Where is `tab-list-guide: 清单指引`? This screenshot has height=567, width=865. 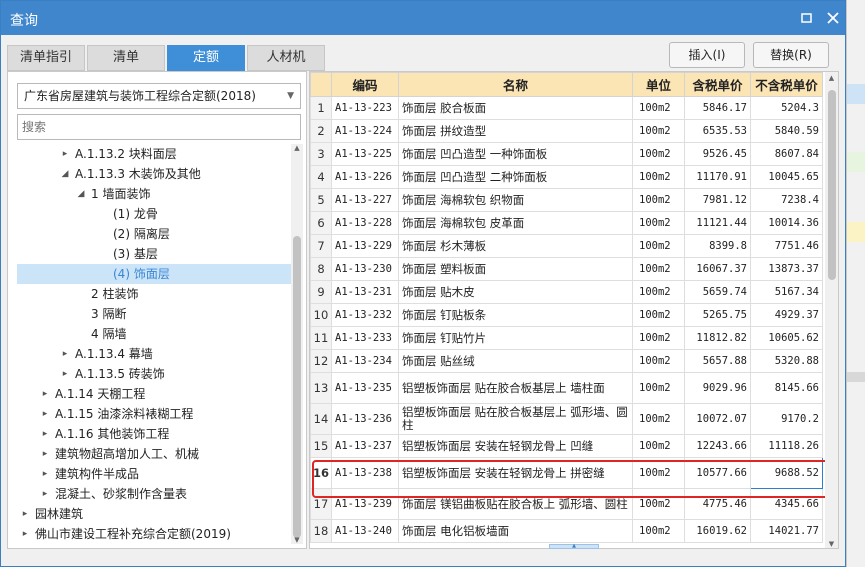 tab-list-guide: 清单指引 is located at coordinates (46, 58).